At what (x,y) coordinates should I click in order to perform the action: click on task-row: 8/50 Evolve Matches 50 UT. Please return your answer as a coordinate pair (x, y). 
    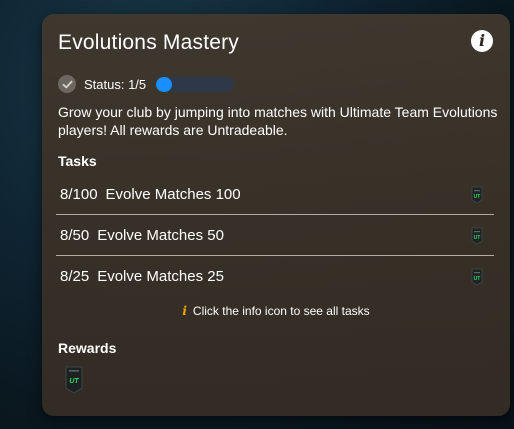
    Looking at the image, I should click on (275, 235).